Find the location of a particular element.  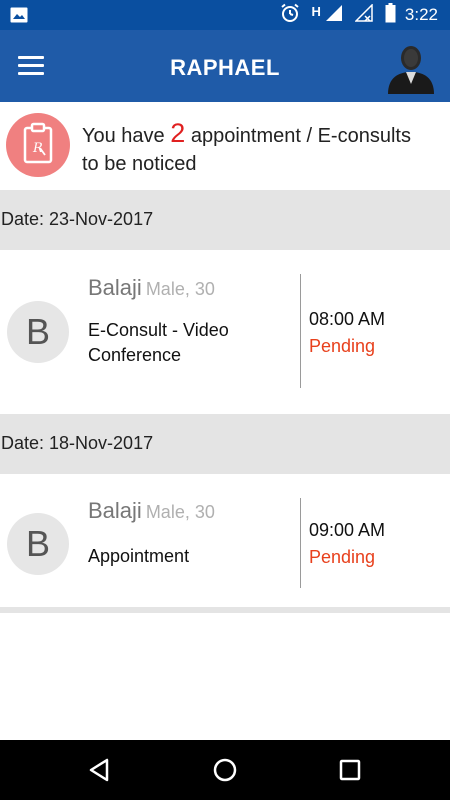

notice-count: 2 is located at coordinates (178, 133).